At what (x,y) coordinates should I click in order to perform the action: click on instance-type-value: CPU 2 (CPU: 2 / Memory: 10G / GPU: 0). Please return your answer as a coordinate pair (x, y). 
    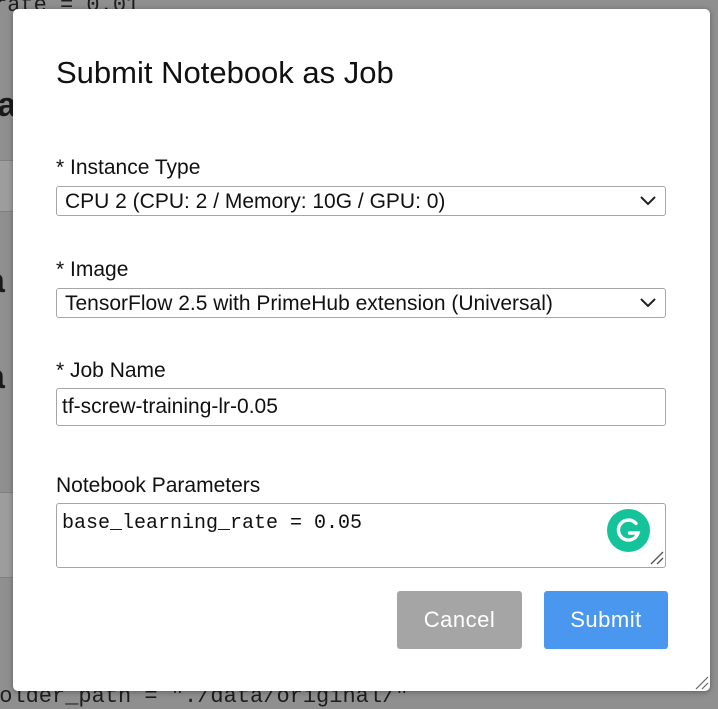
    Looking at the image, I should click on (255, 201).